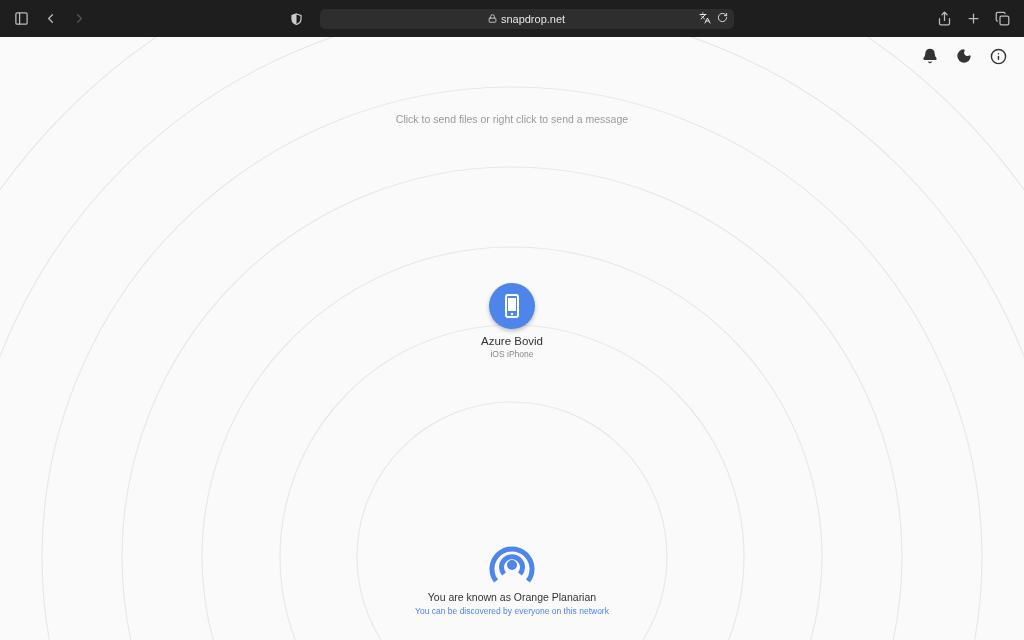 The height and width of the screenshot is (640, 1024). Describe the element at coordinates (704, 17) in the screenshot. I see `translate-icon` at that location.